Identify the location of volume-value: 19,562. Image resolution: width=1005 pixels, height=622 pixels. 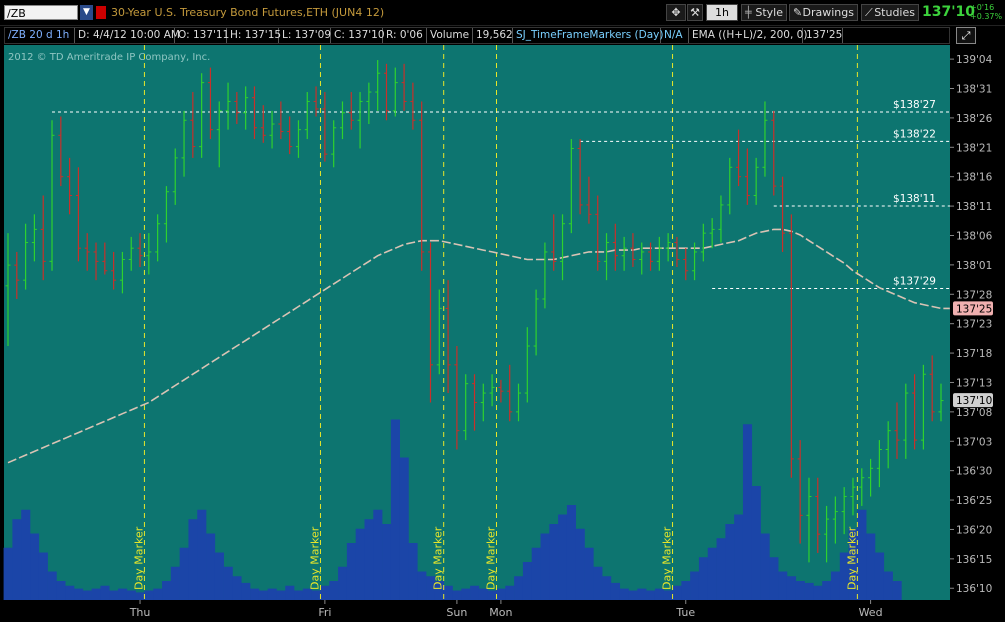
(493, 35).